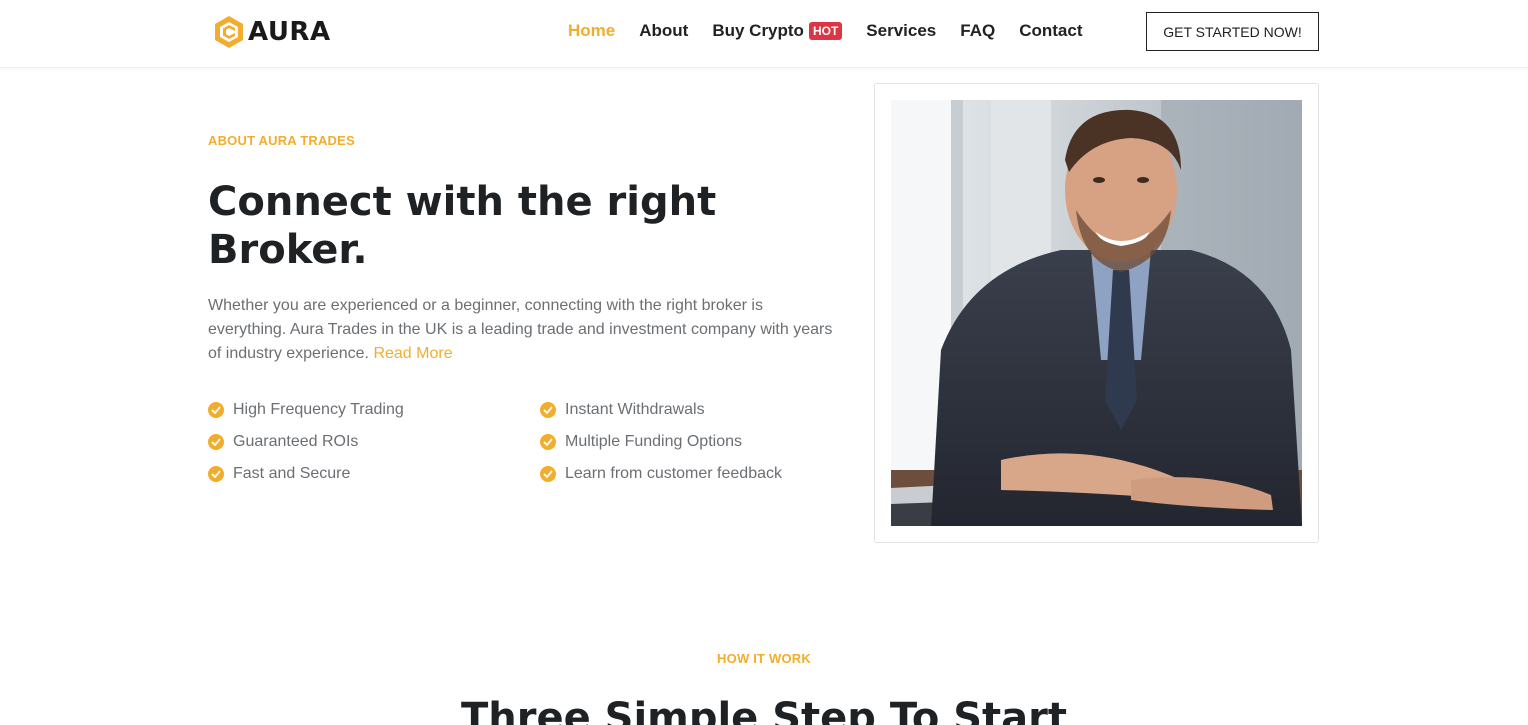 This screenshot has height=725, width=1528. Describe the element at coordinates (374, 442) in the screenshot. I see `feature-item: Guaranteed ROIs` at that location.